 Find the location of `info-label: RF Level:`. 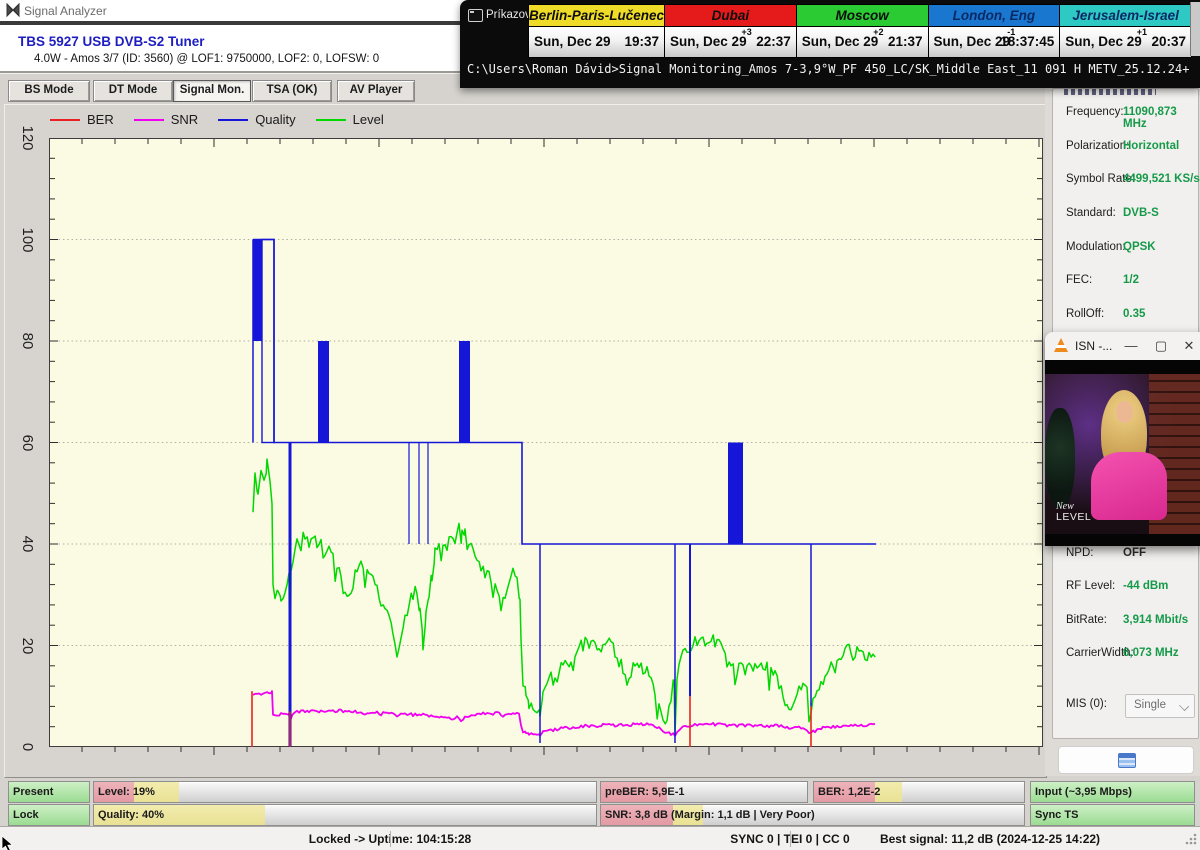

info-label: RF Level: is located at coordinates (1091, 586).